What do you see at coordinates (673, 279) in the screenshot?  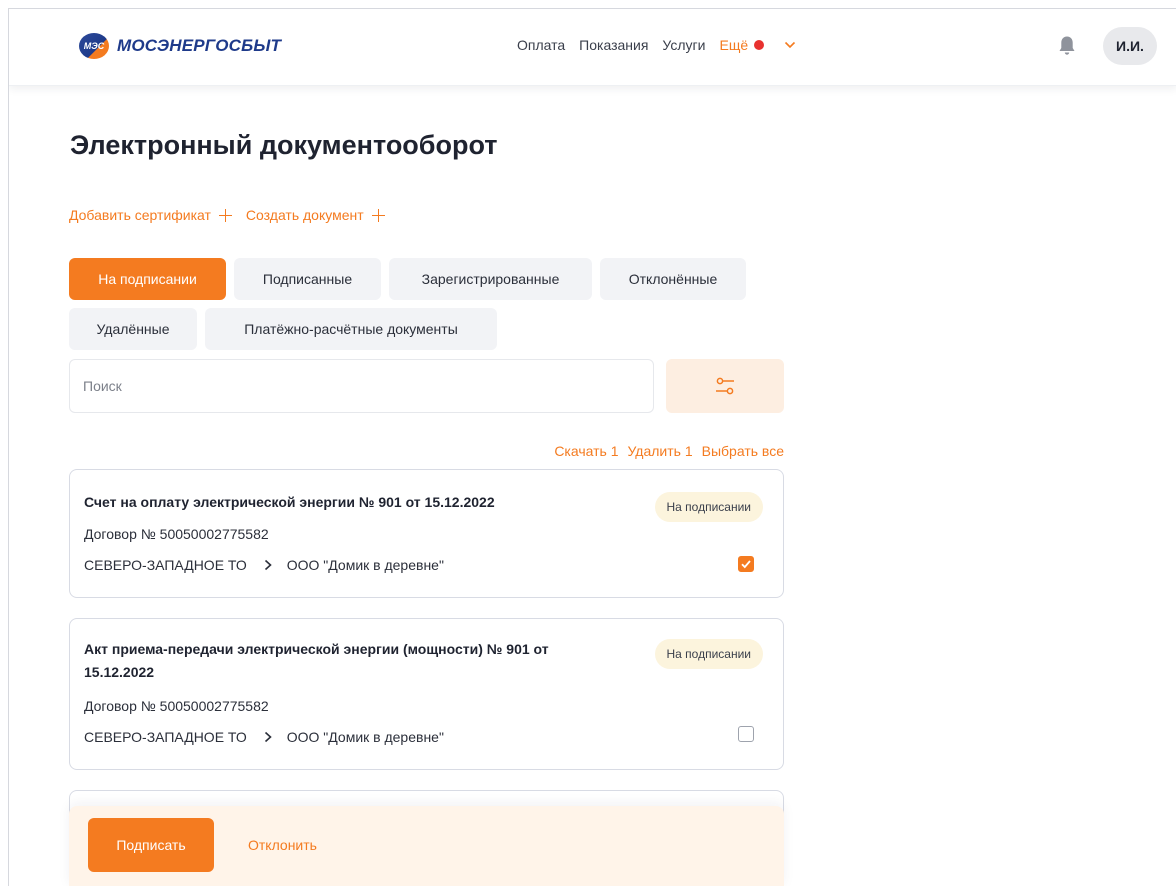 I see `tab-rejected: Отклонённые` at bounding box center [673, 279].